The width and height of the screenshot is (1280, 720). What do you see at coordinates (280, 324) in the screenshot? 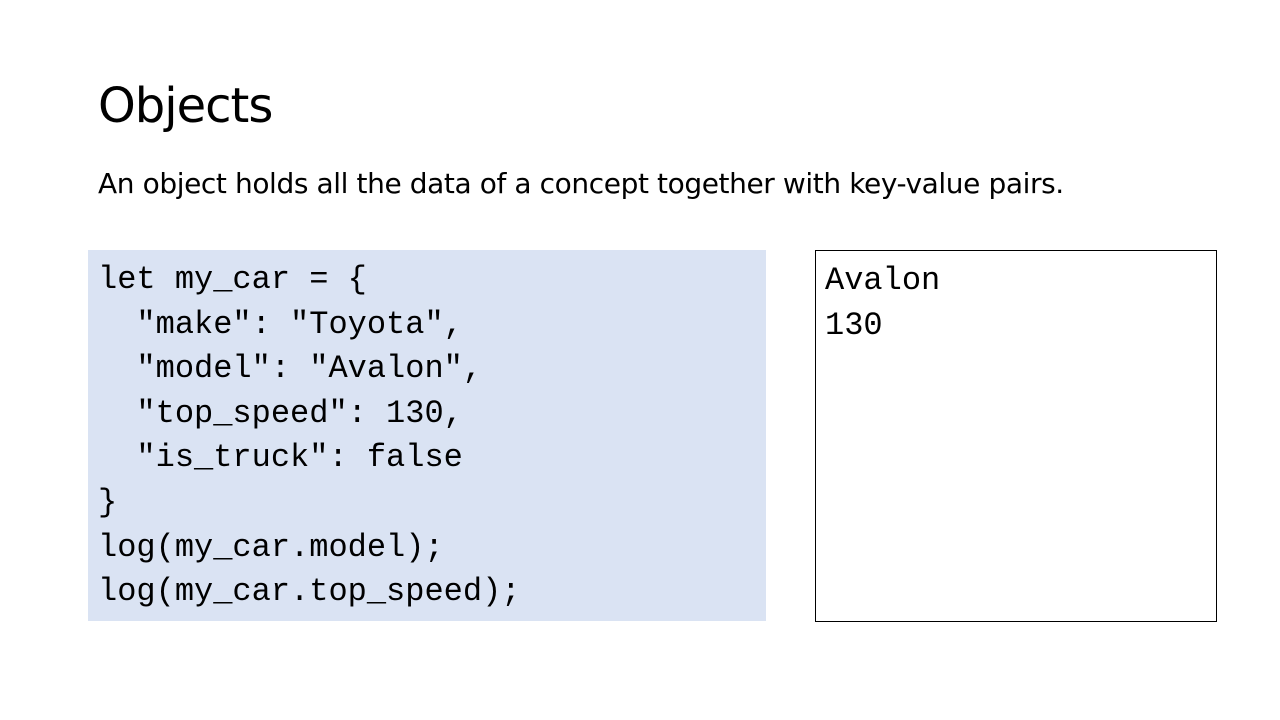
I see `code-line: "make": "Toyota",` at bounding box center [280, 324].